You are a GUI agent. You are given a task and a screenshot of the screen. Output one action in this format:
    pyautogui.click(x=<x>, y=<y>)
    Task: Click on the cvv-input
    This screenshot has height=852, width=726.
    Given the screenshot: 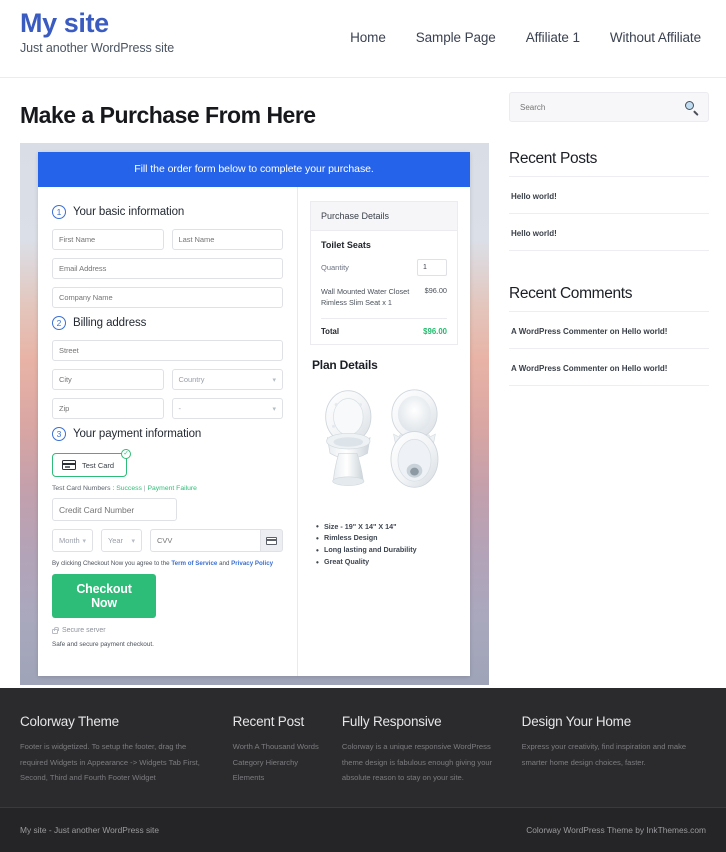 What is the action you would take?
    pyautogui.click(x=205, y=540)
    